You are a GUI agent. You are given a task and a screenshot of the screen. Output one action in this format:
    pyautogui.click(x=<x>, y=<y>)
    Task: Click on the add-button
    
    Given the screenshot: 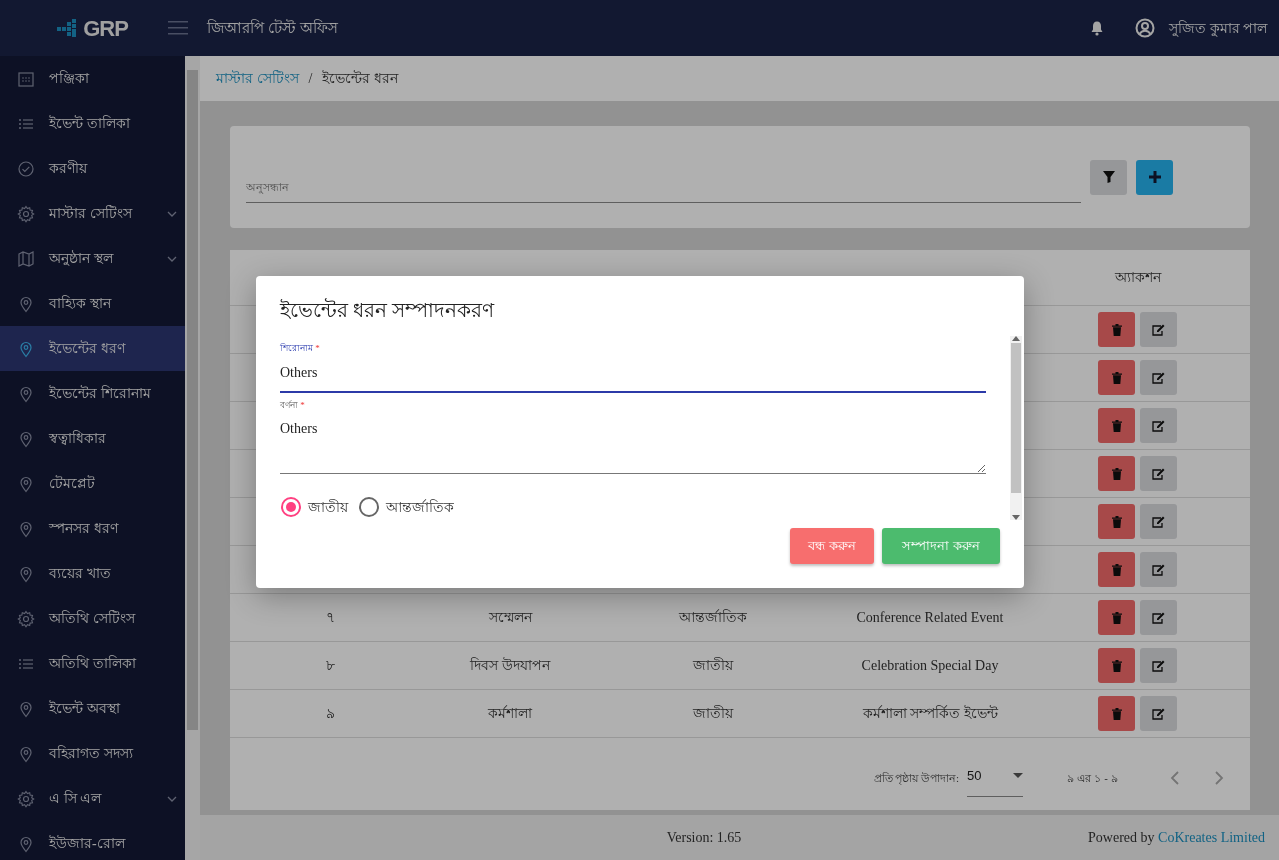 What is the action you would take?
    pyautogui.click(x=1154, y=177)
    